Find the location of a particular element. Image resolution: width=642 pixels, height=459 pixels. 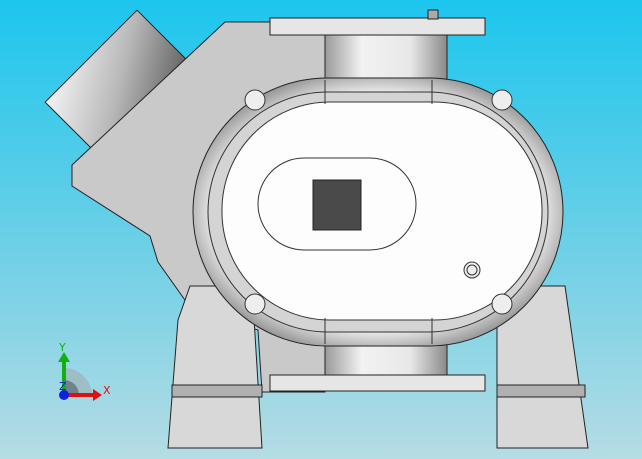

y-axis-label: Y is located at coordinates (62, 347).